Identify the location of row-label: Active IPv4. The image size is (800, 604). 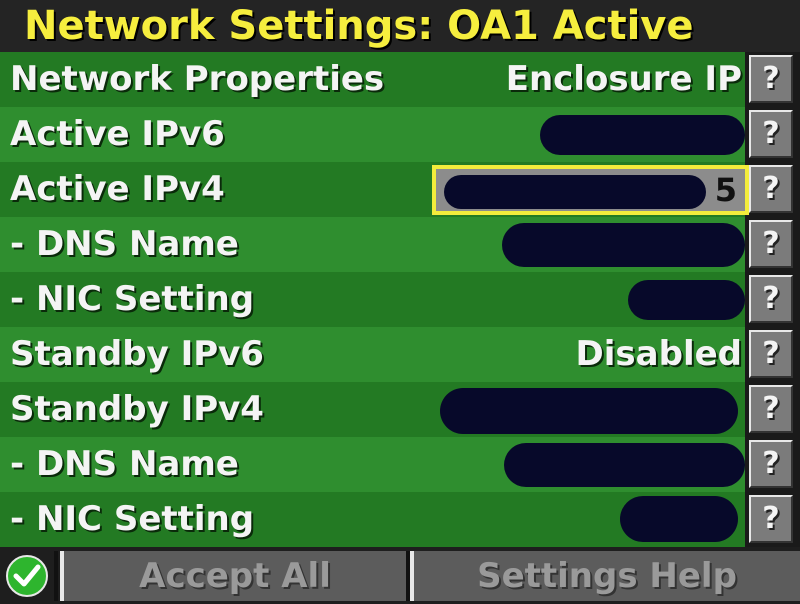
(117, 189).